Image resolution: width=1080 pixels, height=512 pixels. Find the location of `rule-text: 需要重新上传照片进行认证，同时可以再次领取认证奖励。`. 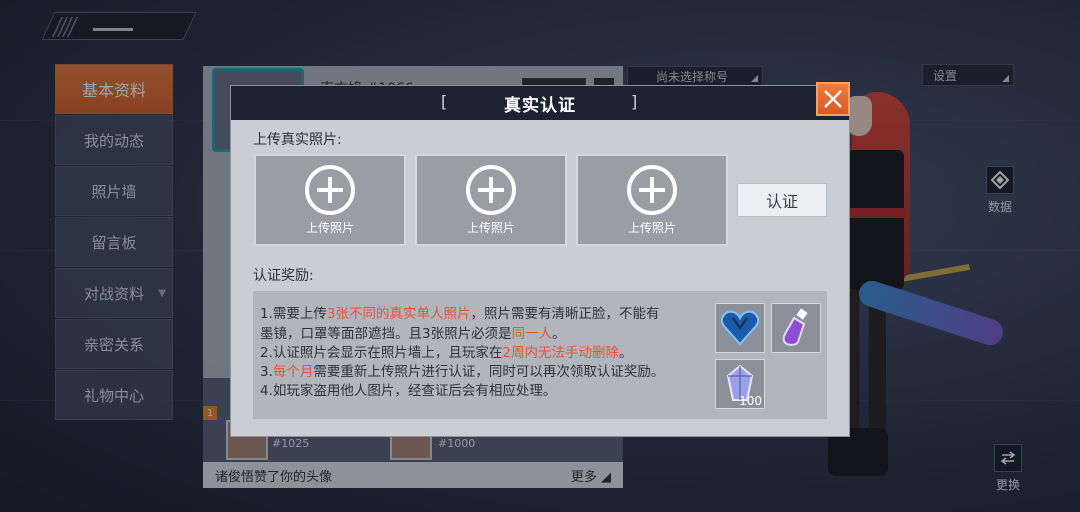

rule-text: 需要重新上传照片进行认证，同时可以再次领取认证奖励。 is located at coordinates (489, 372).